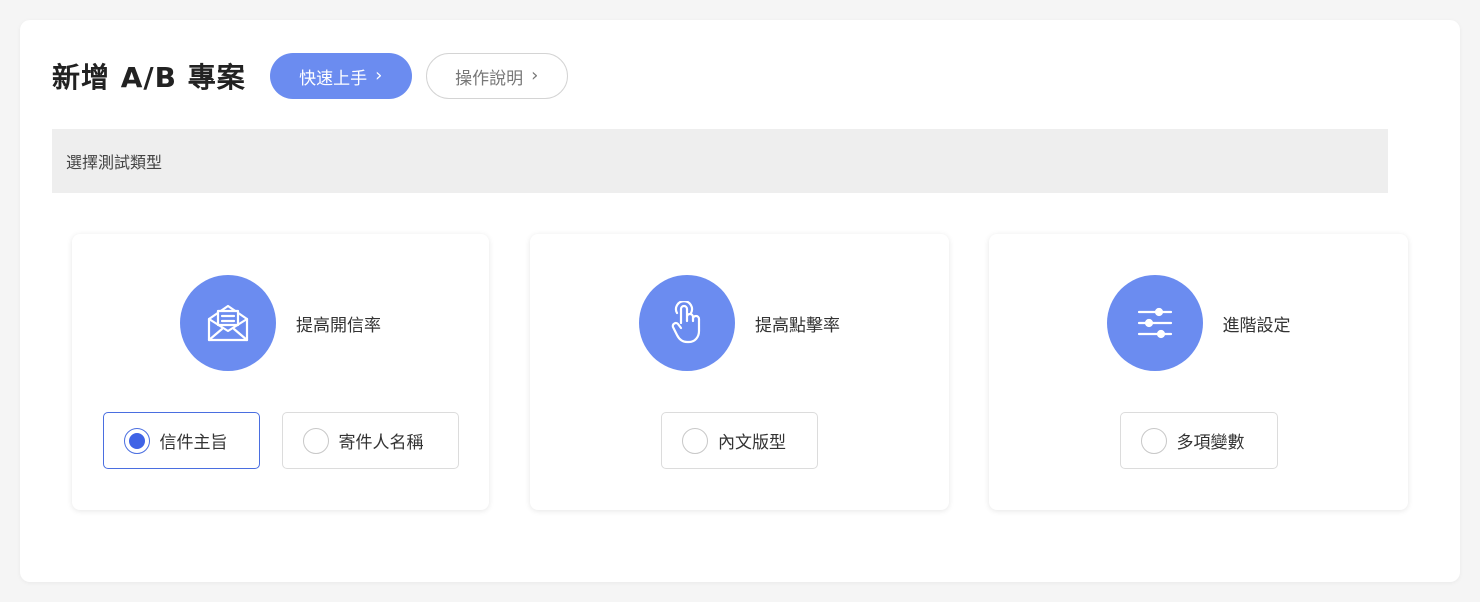  What do you see at coordinates (720, 161) in the screenshot?
I see `section-header: 選擇測試類型` at bounding box center [720, 161].